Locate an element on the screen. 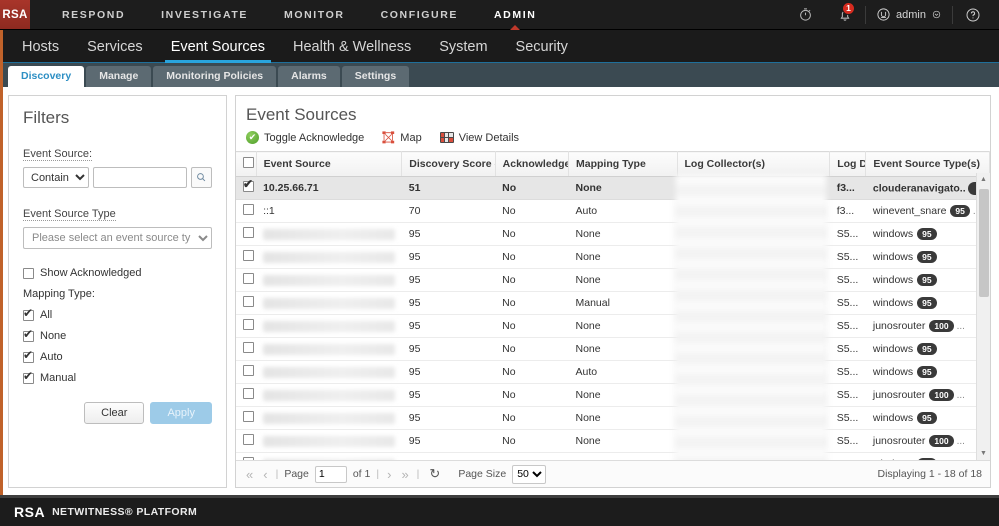  tab-discovery: Discovery is located at coordinates (46, 76).